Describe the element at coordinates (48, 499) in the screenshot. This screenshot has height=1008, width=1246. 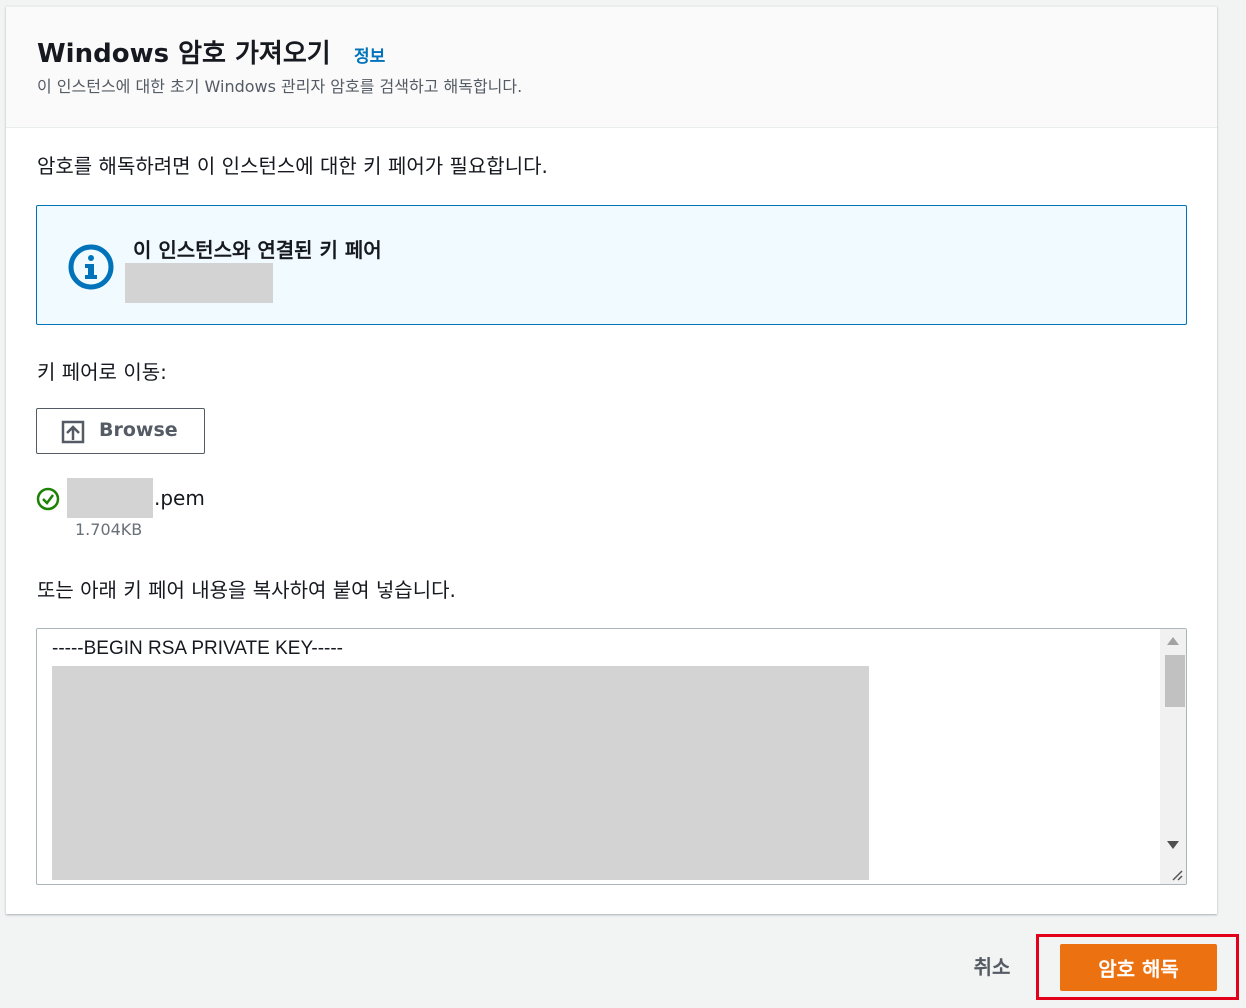
I see `check-circle-icon` at that location.